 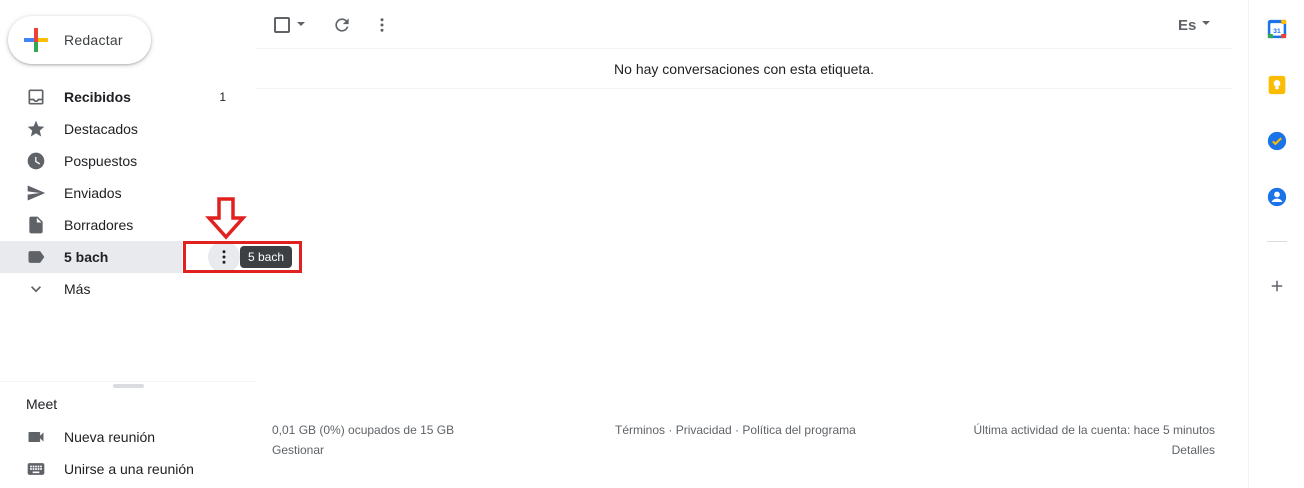 What do you see at coordinates (128, 289) in the screenshot?
I see `sidebar-item-more: Más` at bounding box center [128, 289].